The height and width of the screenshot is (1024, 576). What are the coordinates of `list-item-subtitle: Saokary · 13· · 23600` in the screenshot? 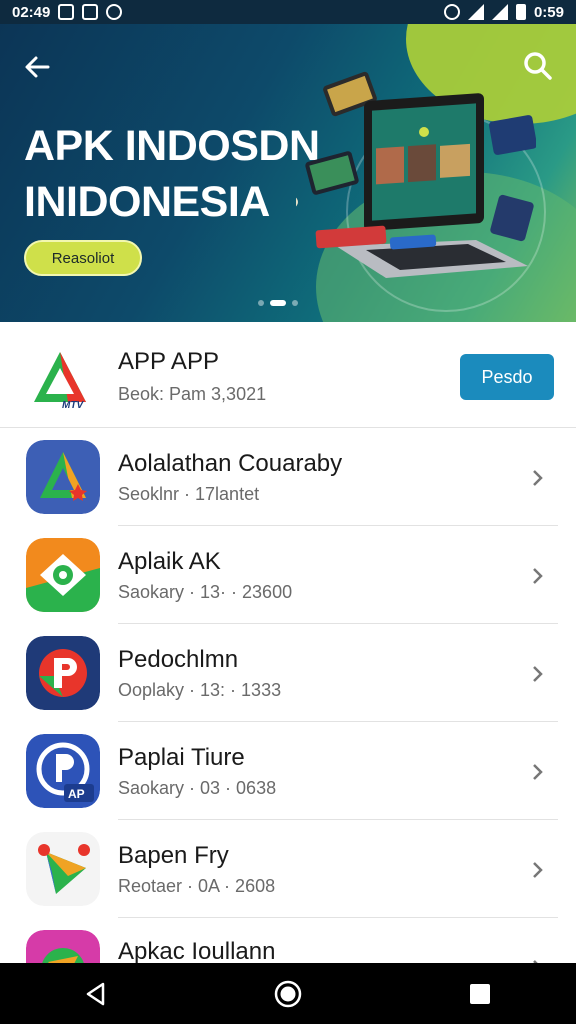 It's located at (205, 592).